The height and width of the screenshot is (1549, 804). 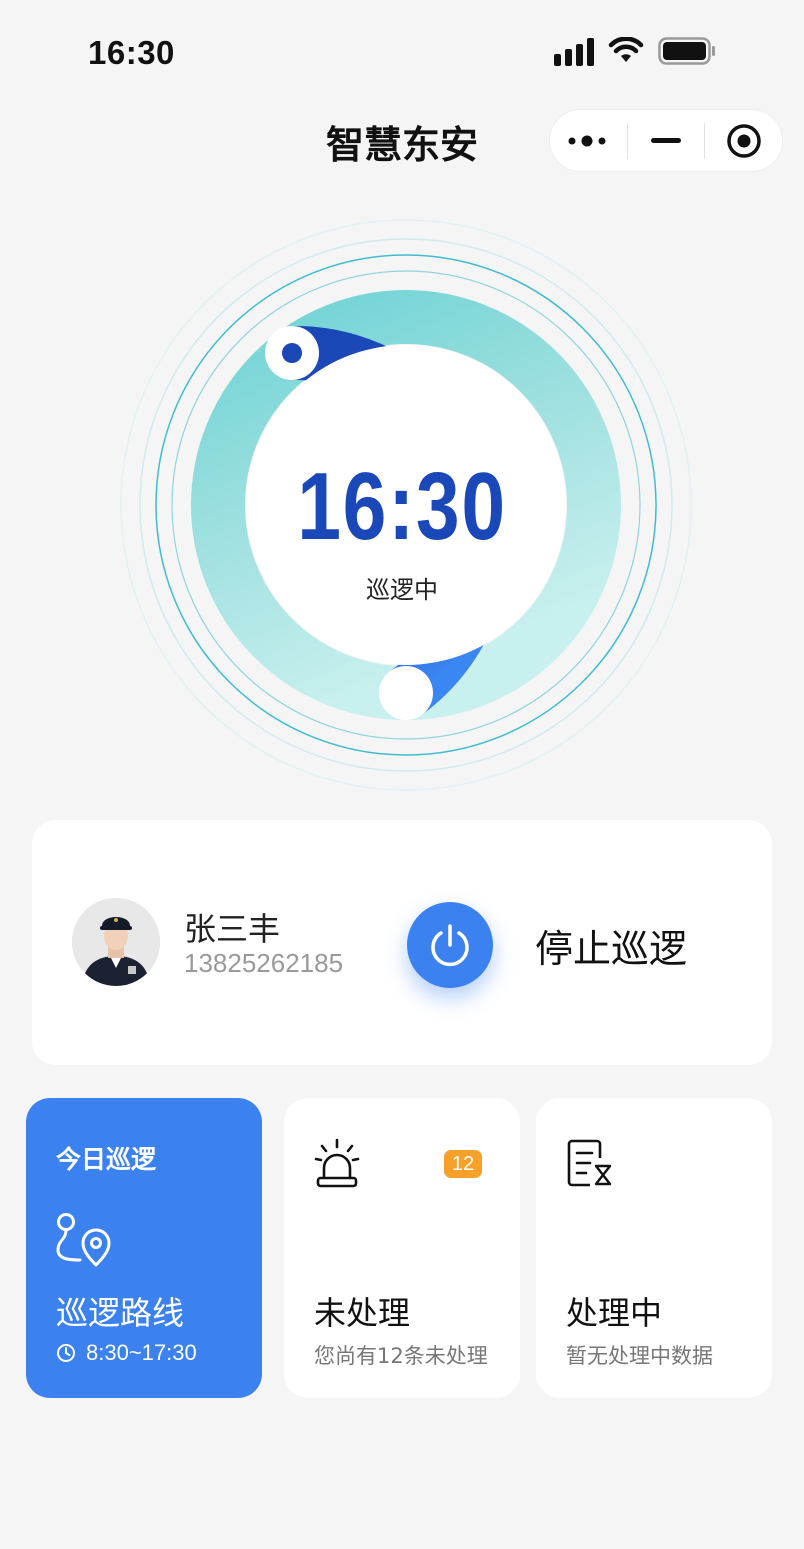 What do you see at coordinates (106, 1159) in the screenshot?
I see `today-patrol-kicker: 今日巡逻` at bounding box center [106, 1159].